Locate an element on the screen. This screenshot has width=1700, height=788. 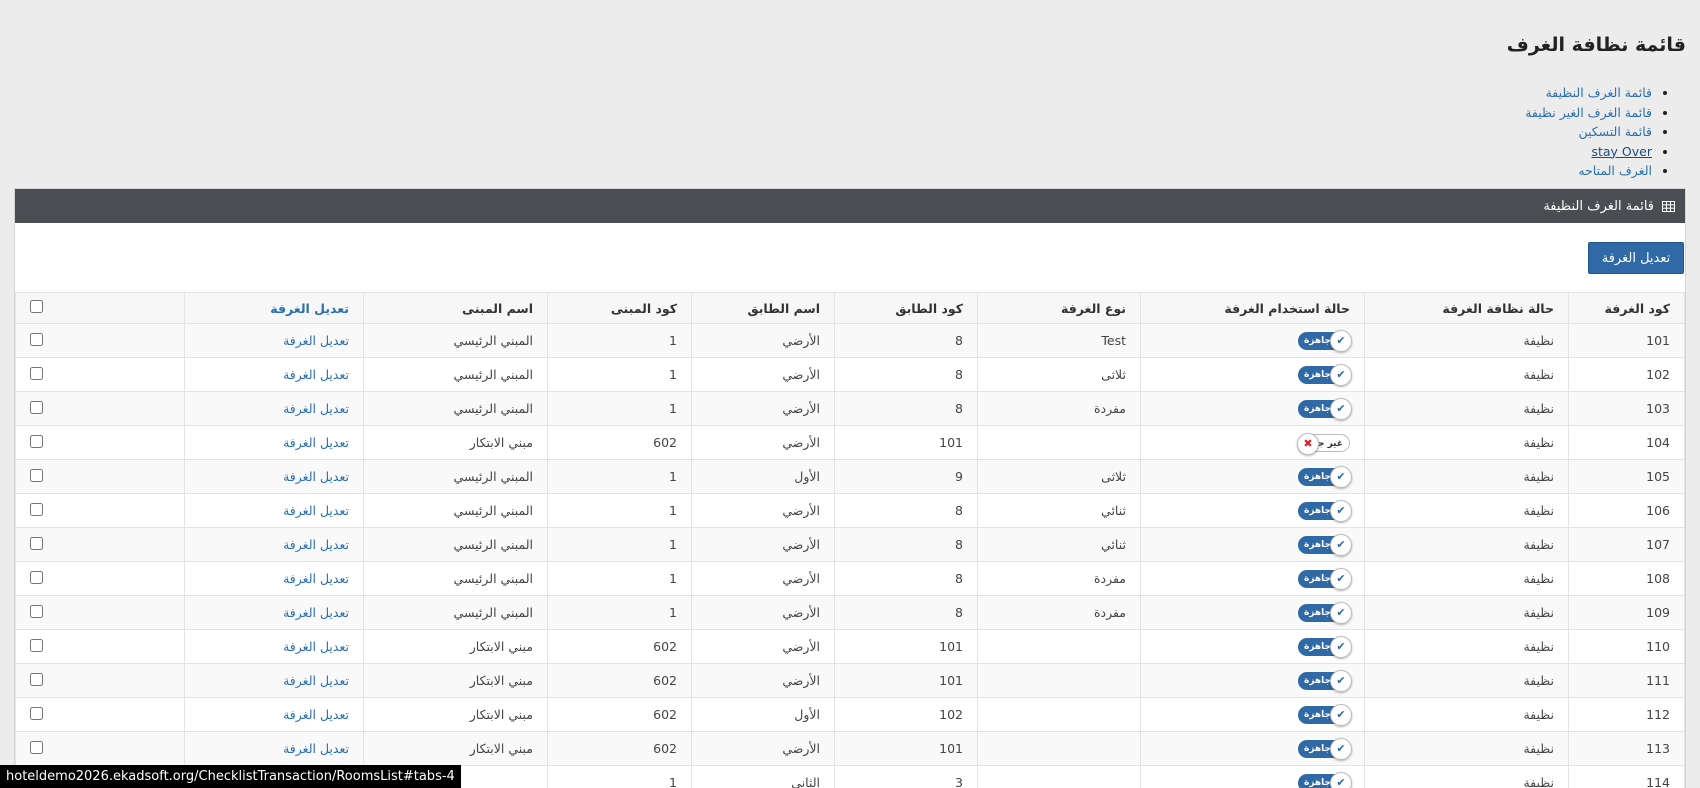
edit-cell: تعديل الغرفة is located at coordinates (274, 646).